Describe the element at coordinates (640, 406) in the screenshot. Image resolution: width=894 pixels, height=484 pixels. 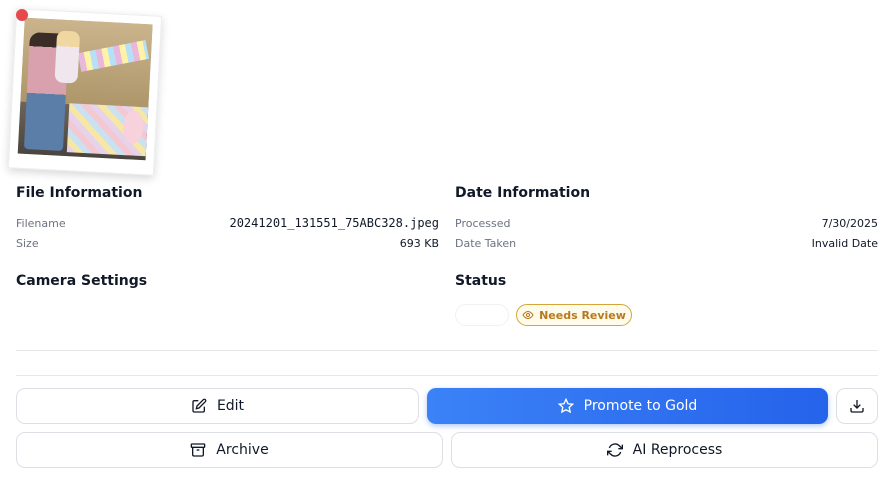
I see `promote-label: Promote to Gold` at that location.